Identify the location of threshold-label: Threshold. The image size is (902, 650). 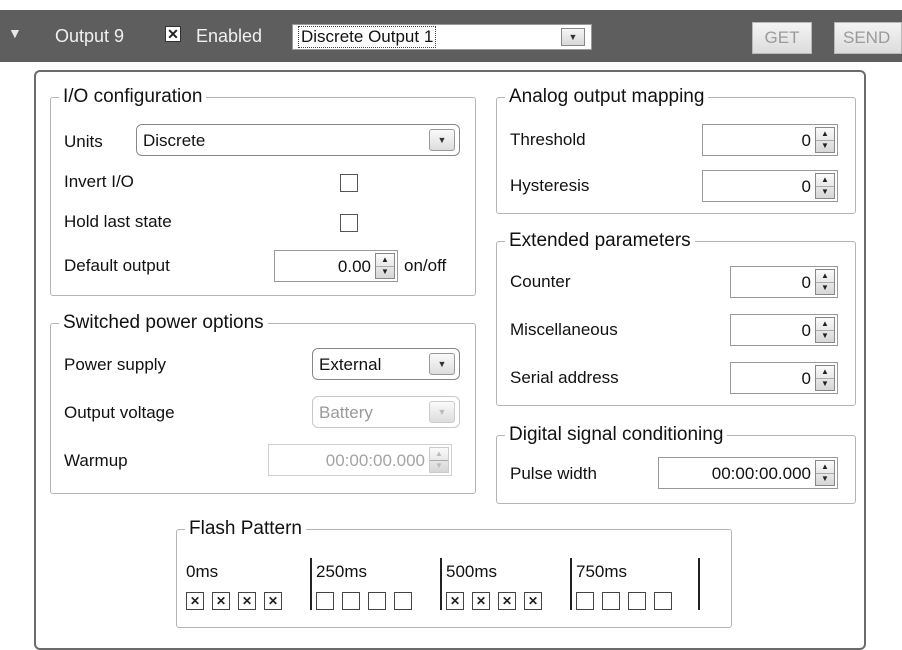
(548, 139).